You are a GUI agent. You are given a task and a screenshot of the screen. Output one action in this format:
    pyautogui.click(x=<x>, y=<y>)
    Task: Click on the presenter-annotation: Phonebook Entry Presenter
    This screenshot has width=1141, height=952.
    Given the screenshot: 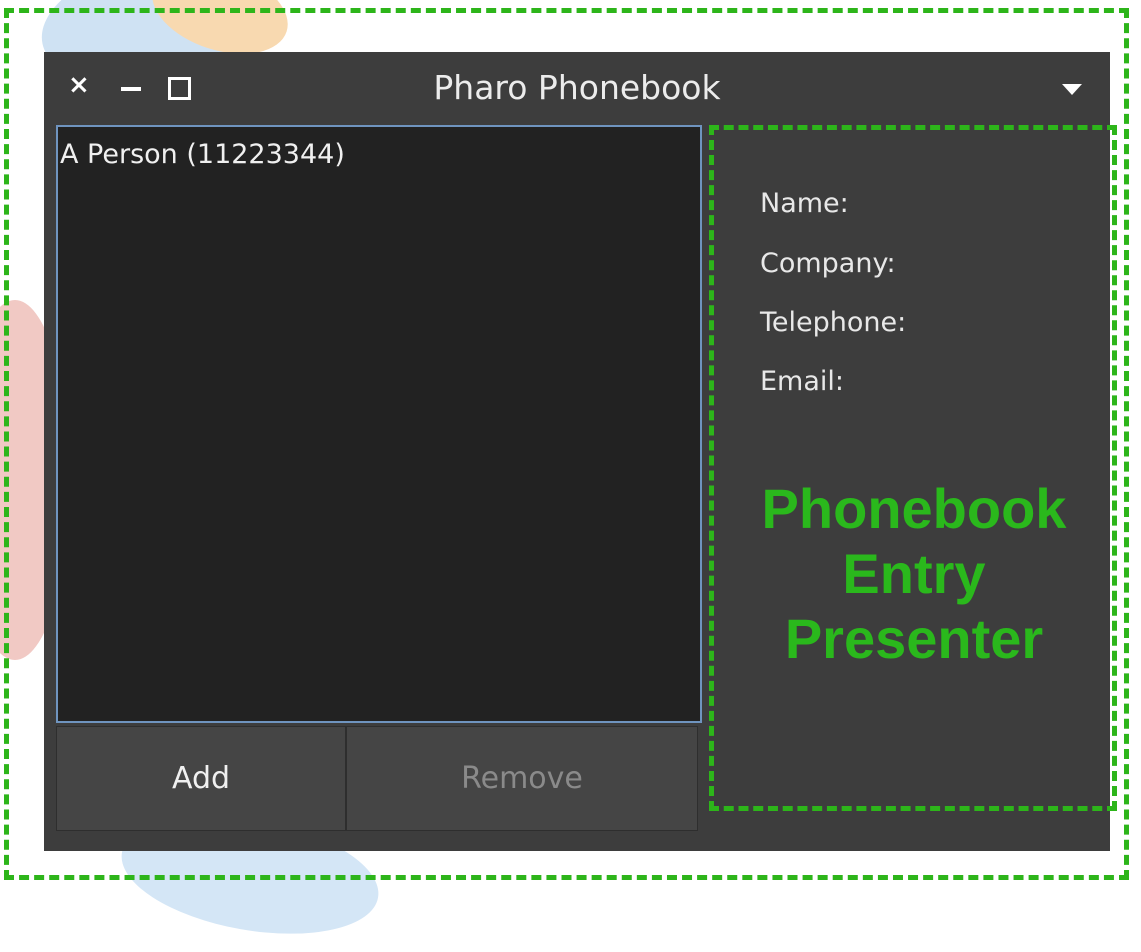 What is the action you would take?
    pyautogui.click(x=914, y=573)
    